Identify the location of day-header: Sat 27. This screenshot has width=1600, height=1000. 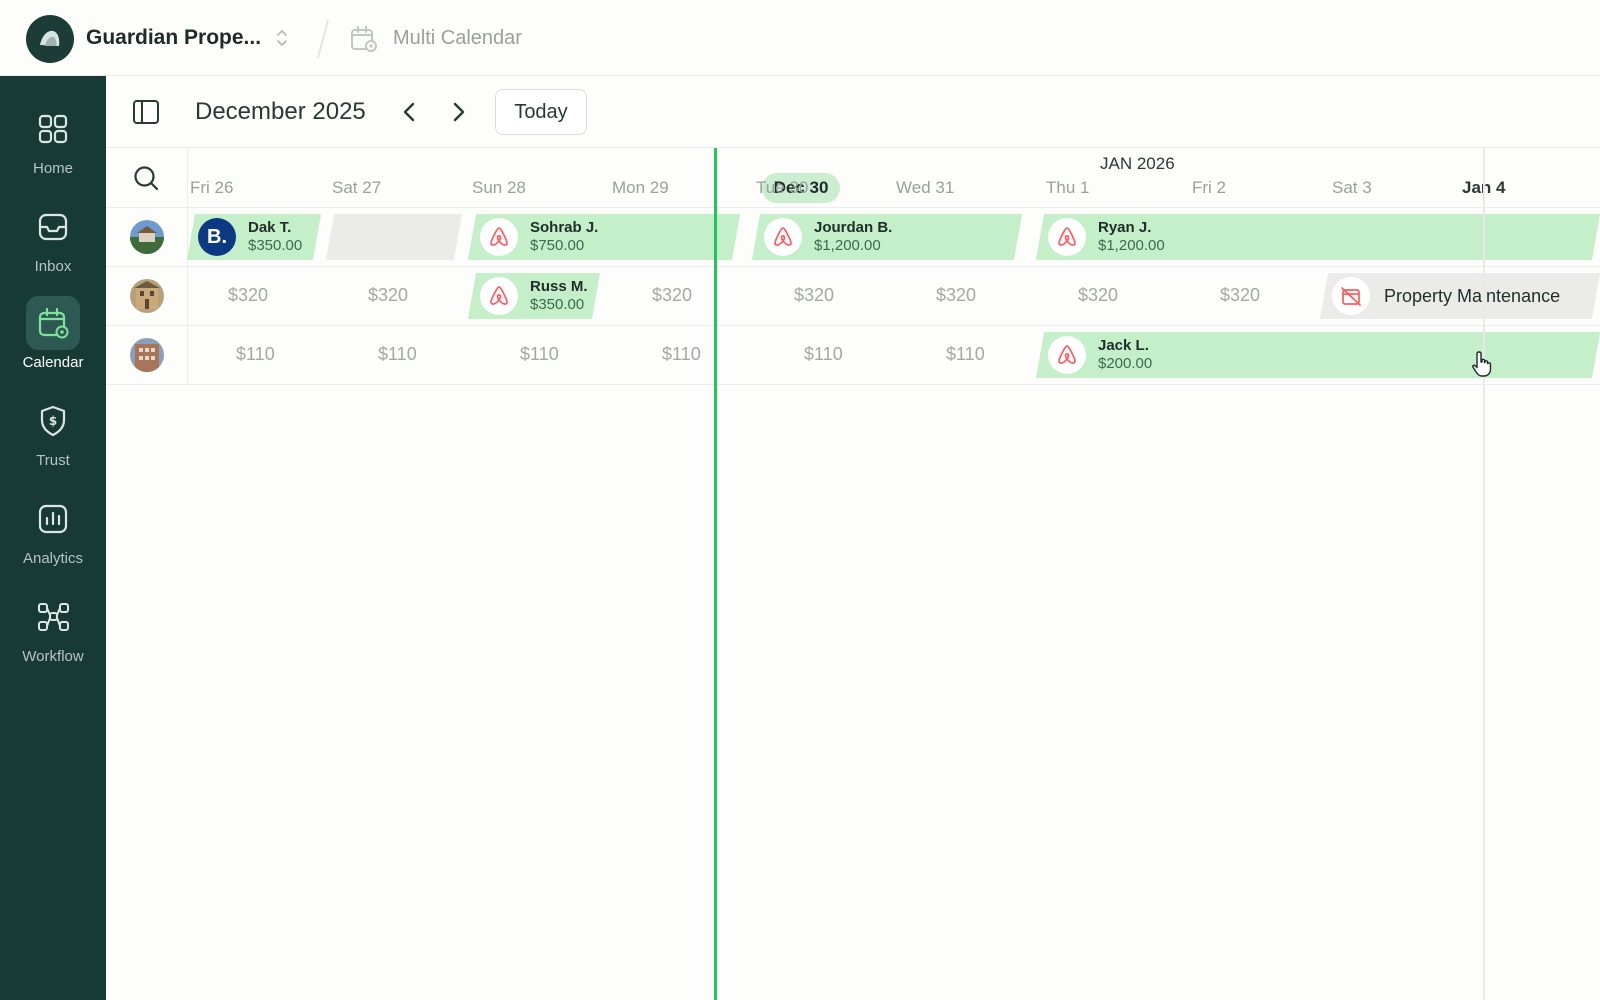
(357, 187).